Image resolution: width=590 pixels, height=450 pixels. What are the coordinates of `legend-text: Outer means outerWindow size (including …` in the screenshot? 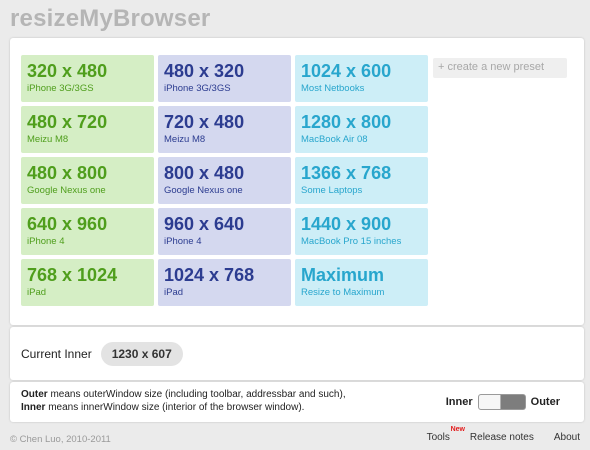 It's located at (183, 401).